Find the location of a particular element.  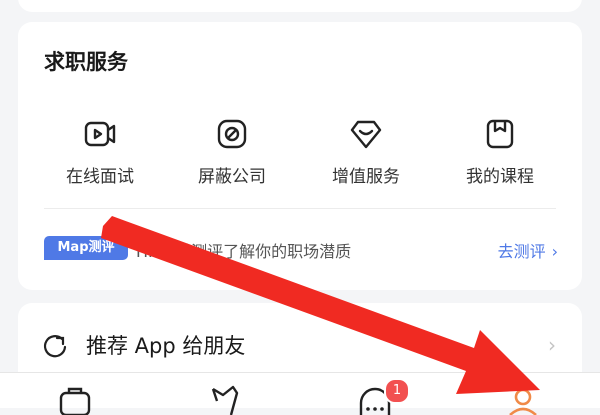

map-eval-row: Map测评 HR通过测评了解你的职场潜质 去测评 › is located at coordinates (301, 248).